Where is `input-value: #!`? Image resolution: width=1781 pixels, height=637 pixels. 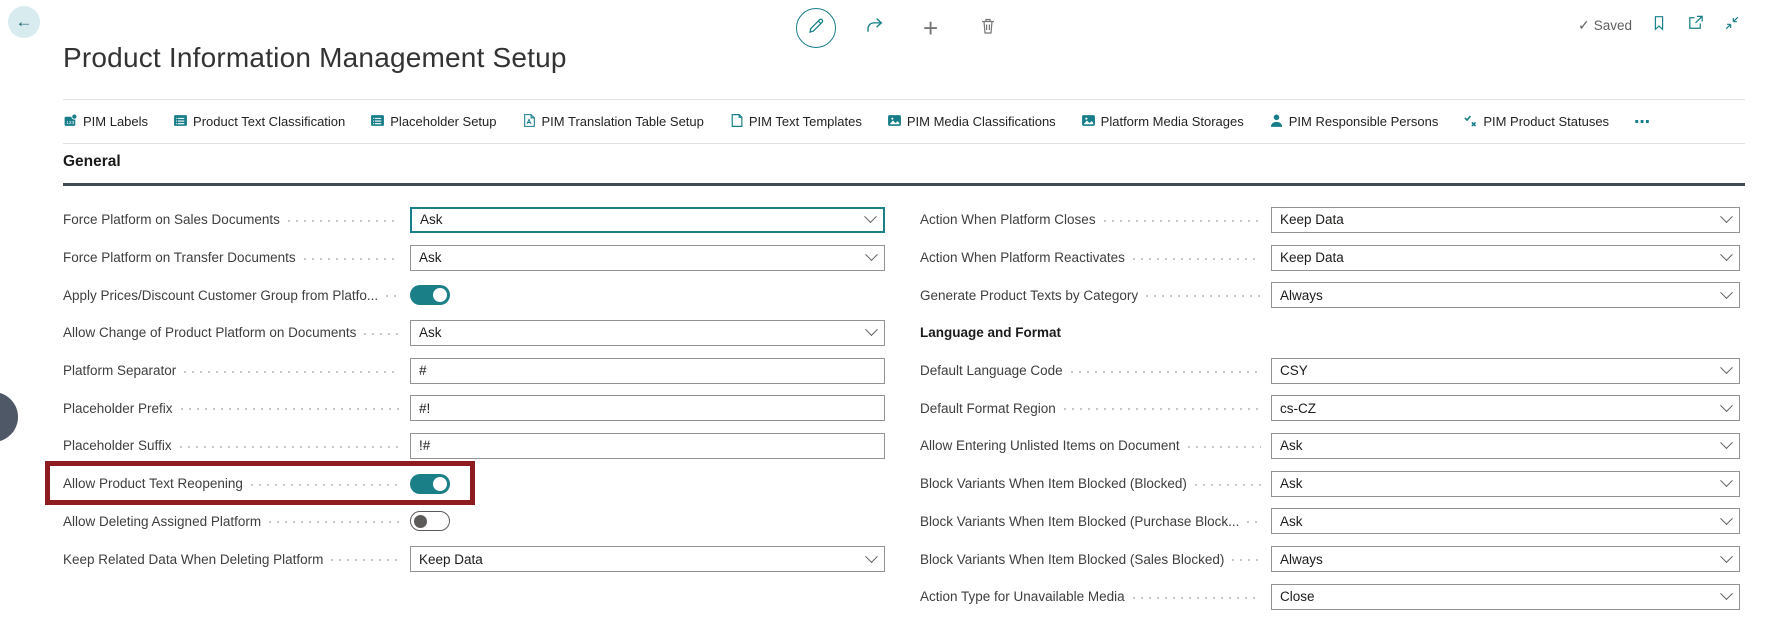 input-value: #! is located at coordinates (425, 408).